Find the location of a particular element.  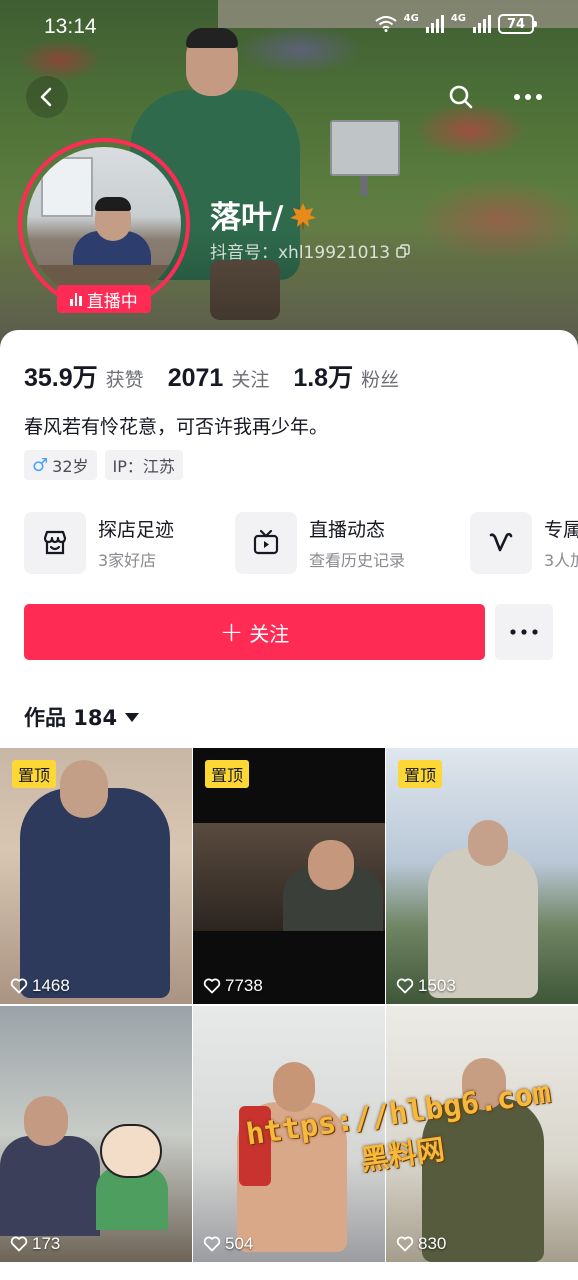

tv-icon is located at coordinates (266, 542).